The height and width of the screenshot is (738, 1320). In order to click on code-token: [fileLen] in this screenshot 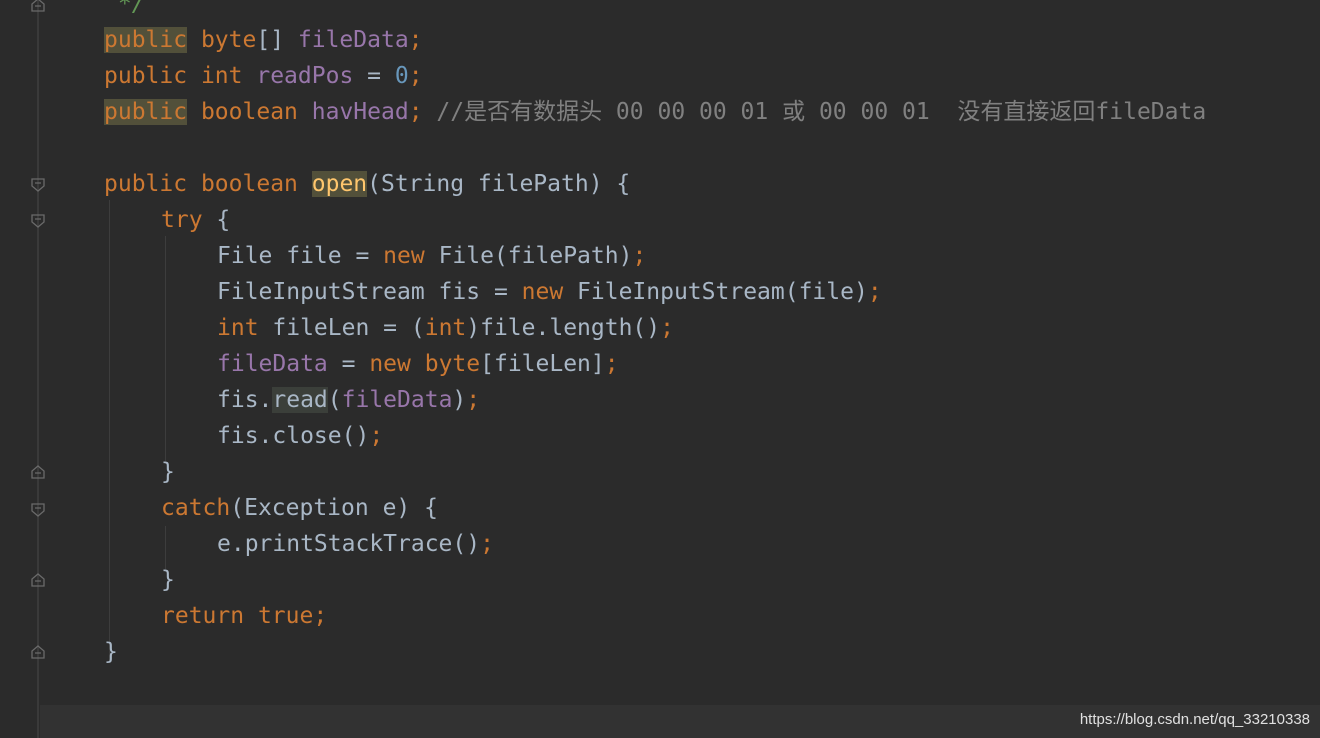, I will do `click(542, 364)`.